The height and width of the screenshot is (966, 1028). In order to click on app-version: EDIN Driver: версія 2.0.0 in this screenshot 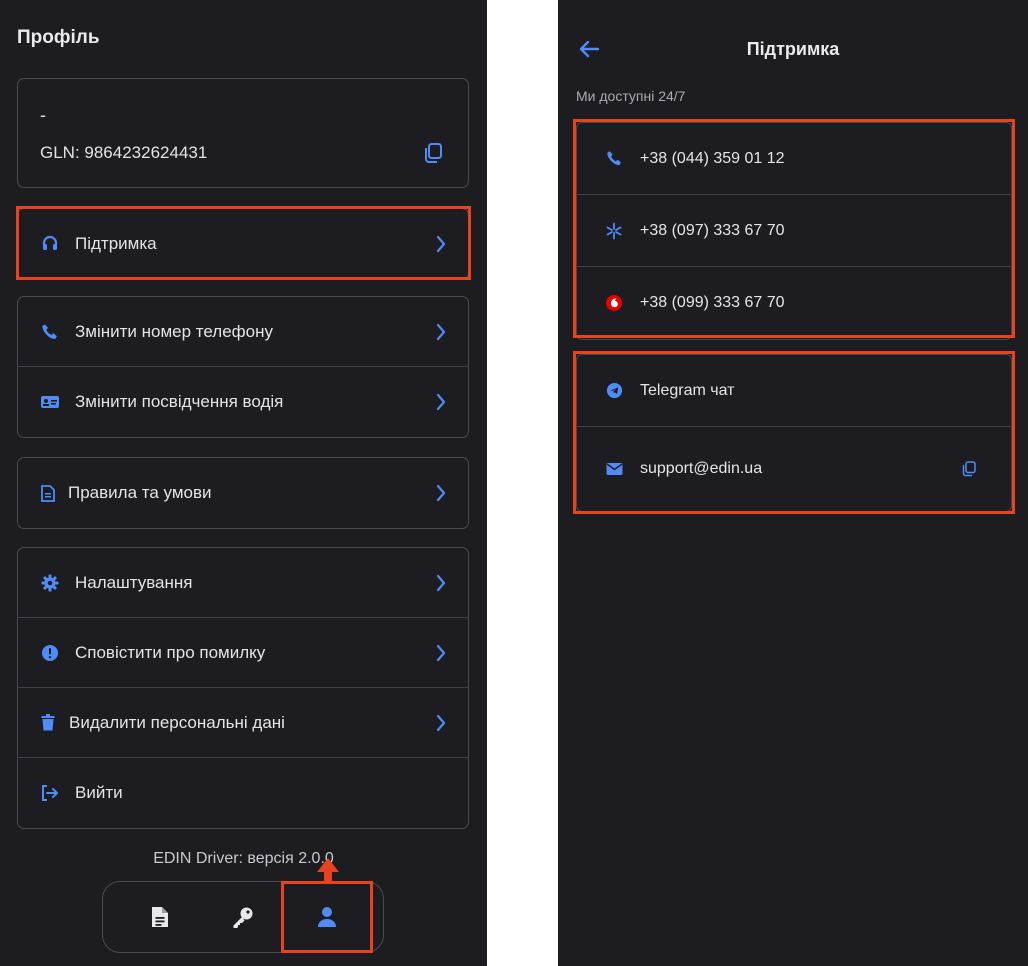, I will do `click(243, 858)`.